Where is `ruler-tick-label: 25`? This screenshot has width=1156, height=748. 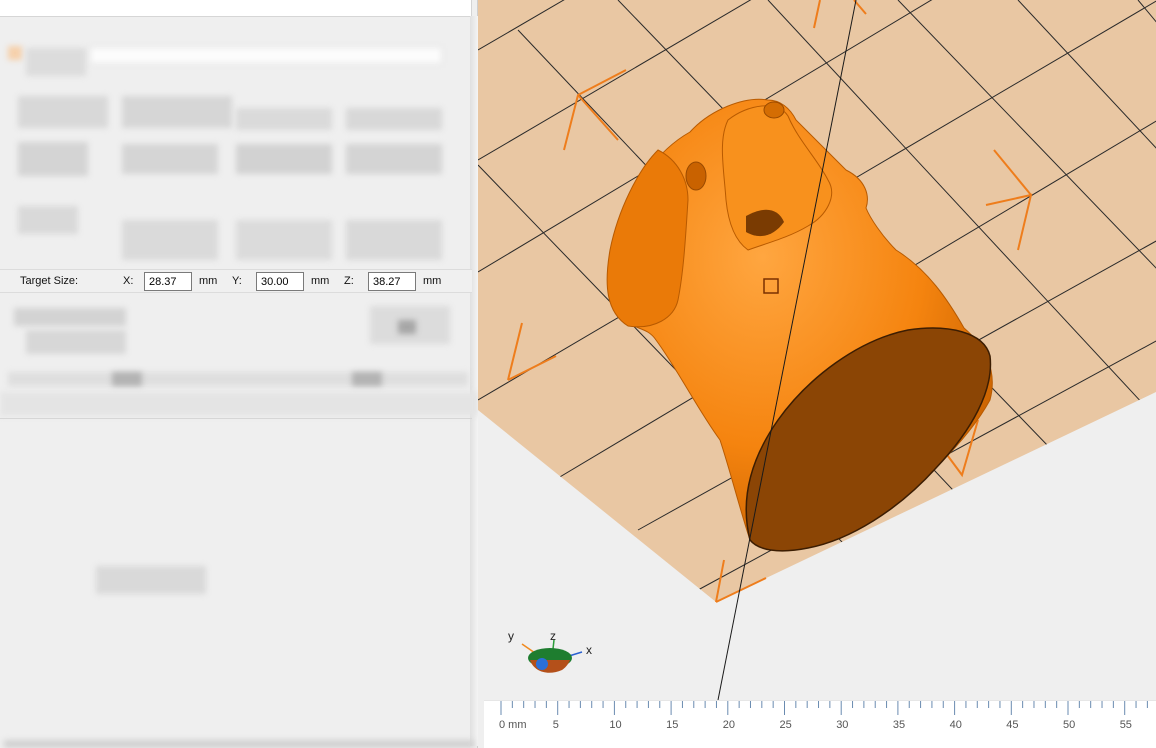
ruler-tick-label: 25 is located at coordinates (785, 725).